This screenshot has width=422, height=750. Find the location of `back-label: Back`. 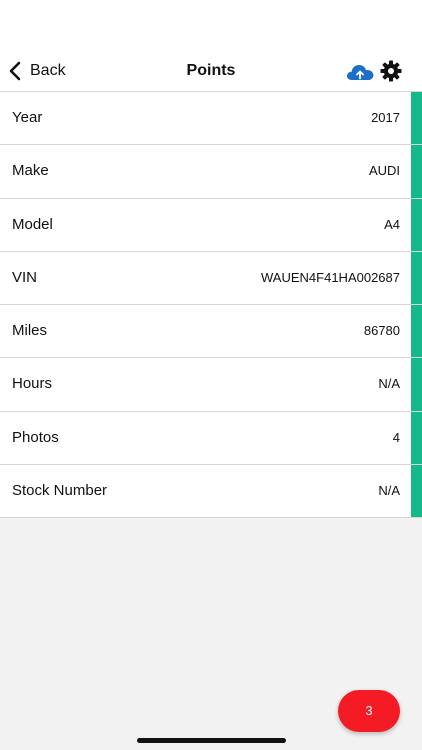

back-label: Back is located at coordinates (48, 70).